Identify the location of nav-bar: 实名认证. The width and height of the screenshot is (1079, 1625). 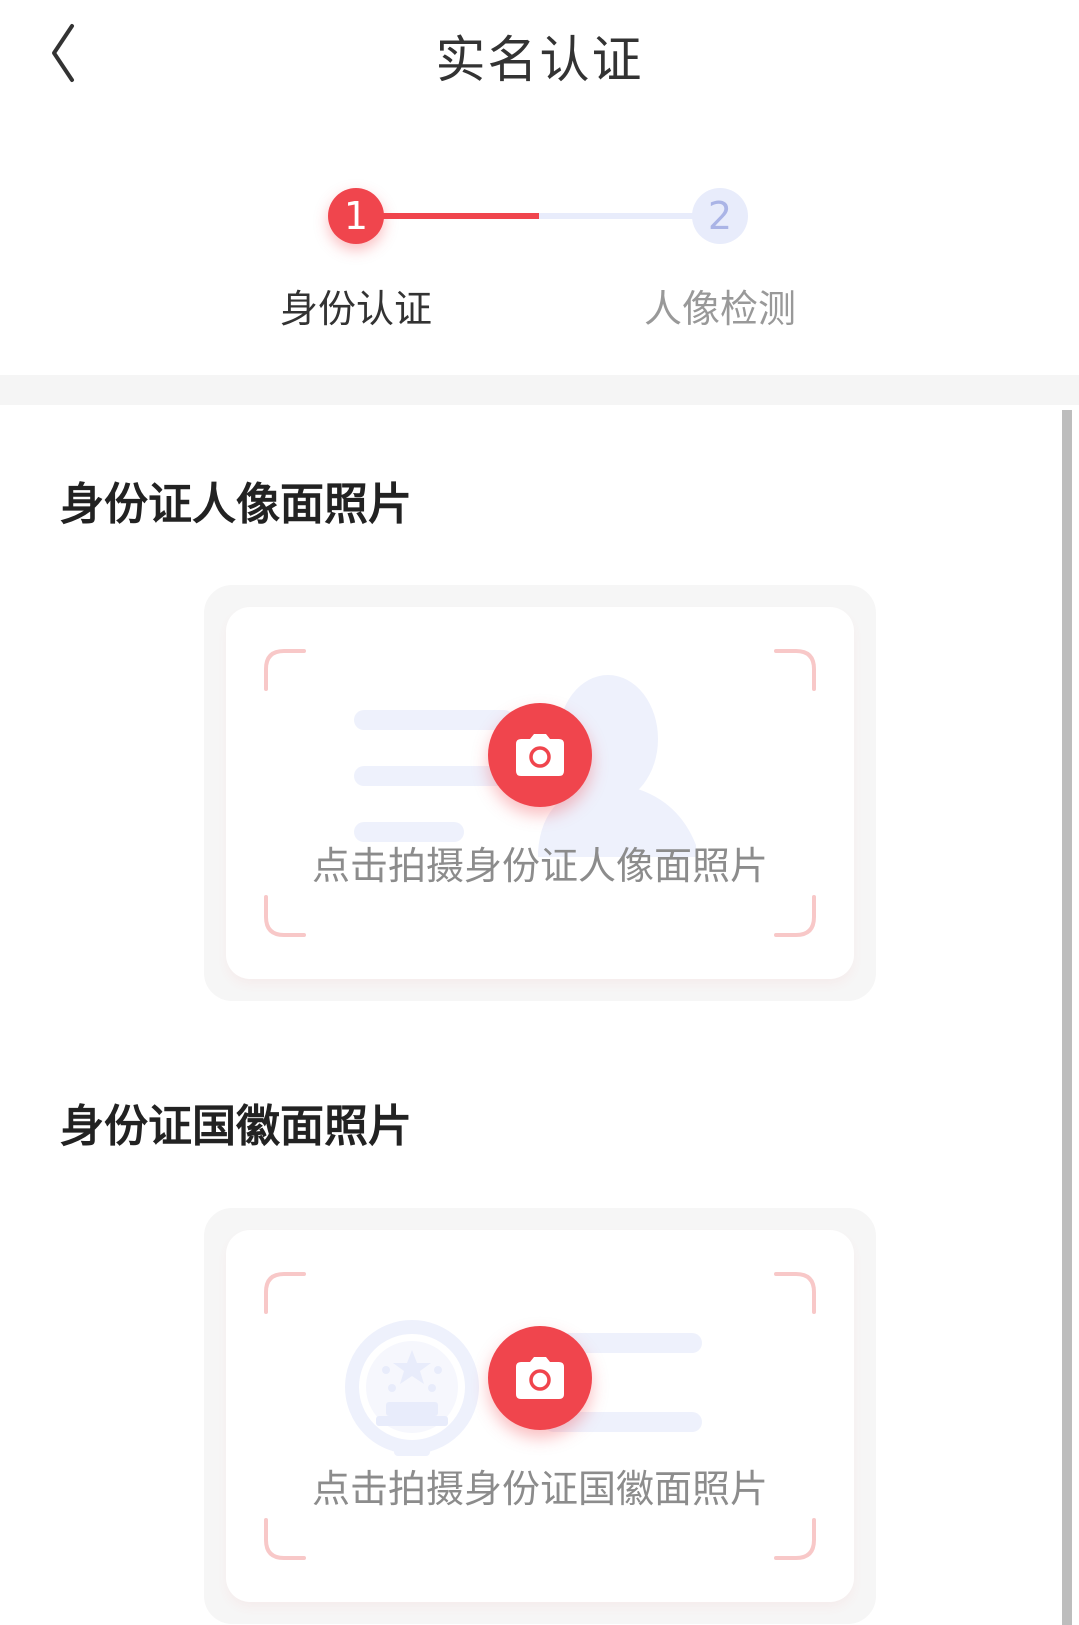
(539, 55).